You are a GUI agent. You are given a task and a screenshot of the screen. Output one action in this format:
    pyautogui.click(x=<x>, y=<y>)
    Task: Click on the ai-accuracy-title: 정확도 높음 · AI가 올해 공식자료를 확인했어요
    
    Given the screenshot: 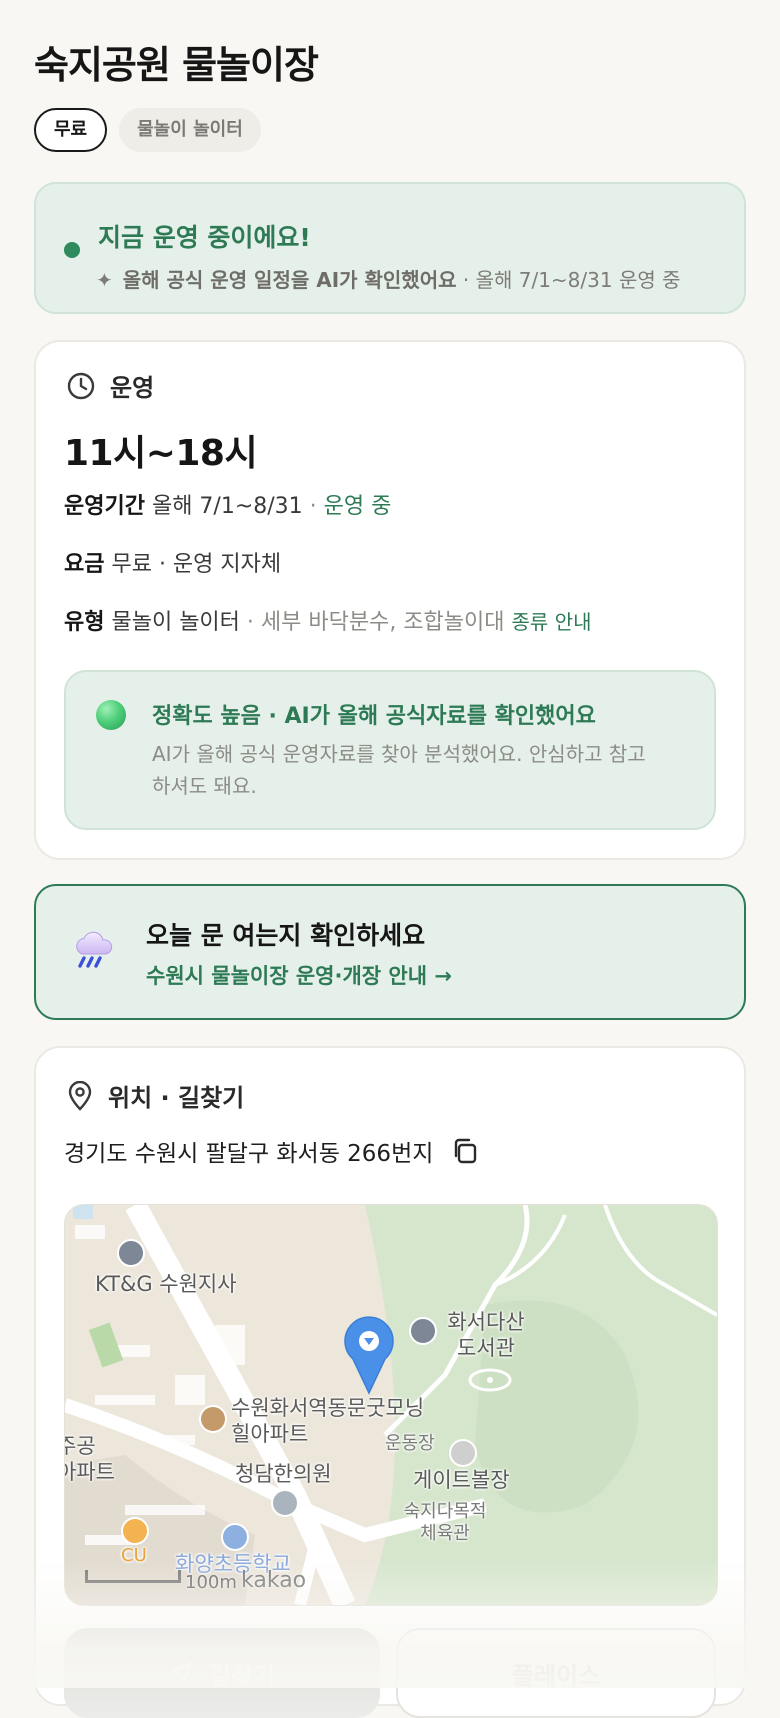 What is the action you would take?
    pyautogui.click(x=374, y=716)
    